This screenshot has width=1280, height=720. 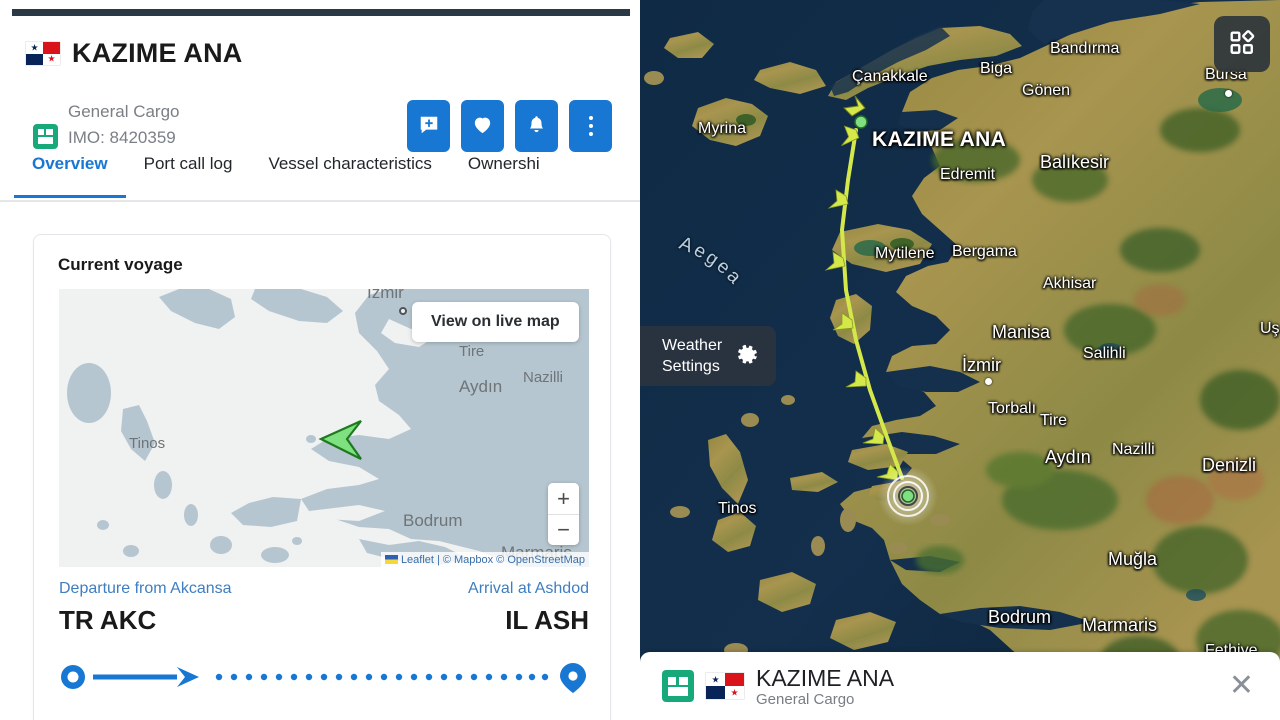 I want to click on panel-top-accent-bar, so click(x=321, y=12).